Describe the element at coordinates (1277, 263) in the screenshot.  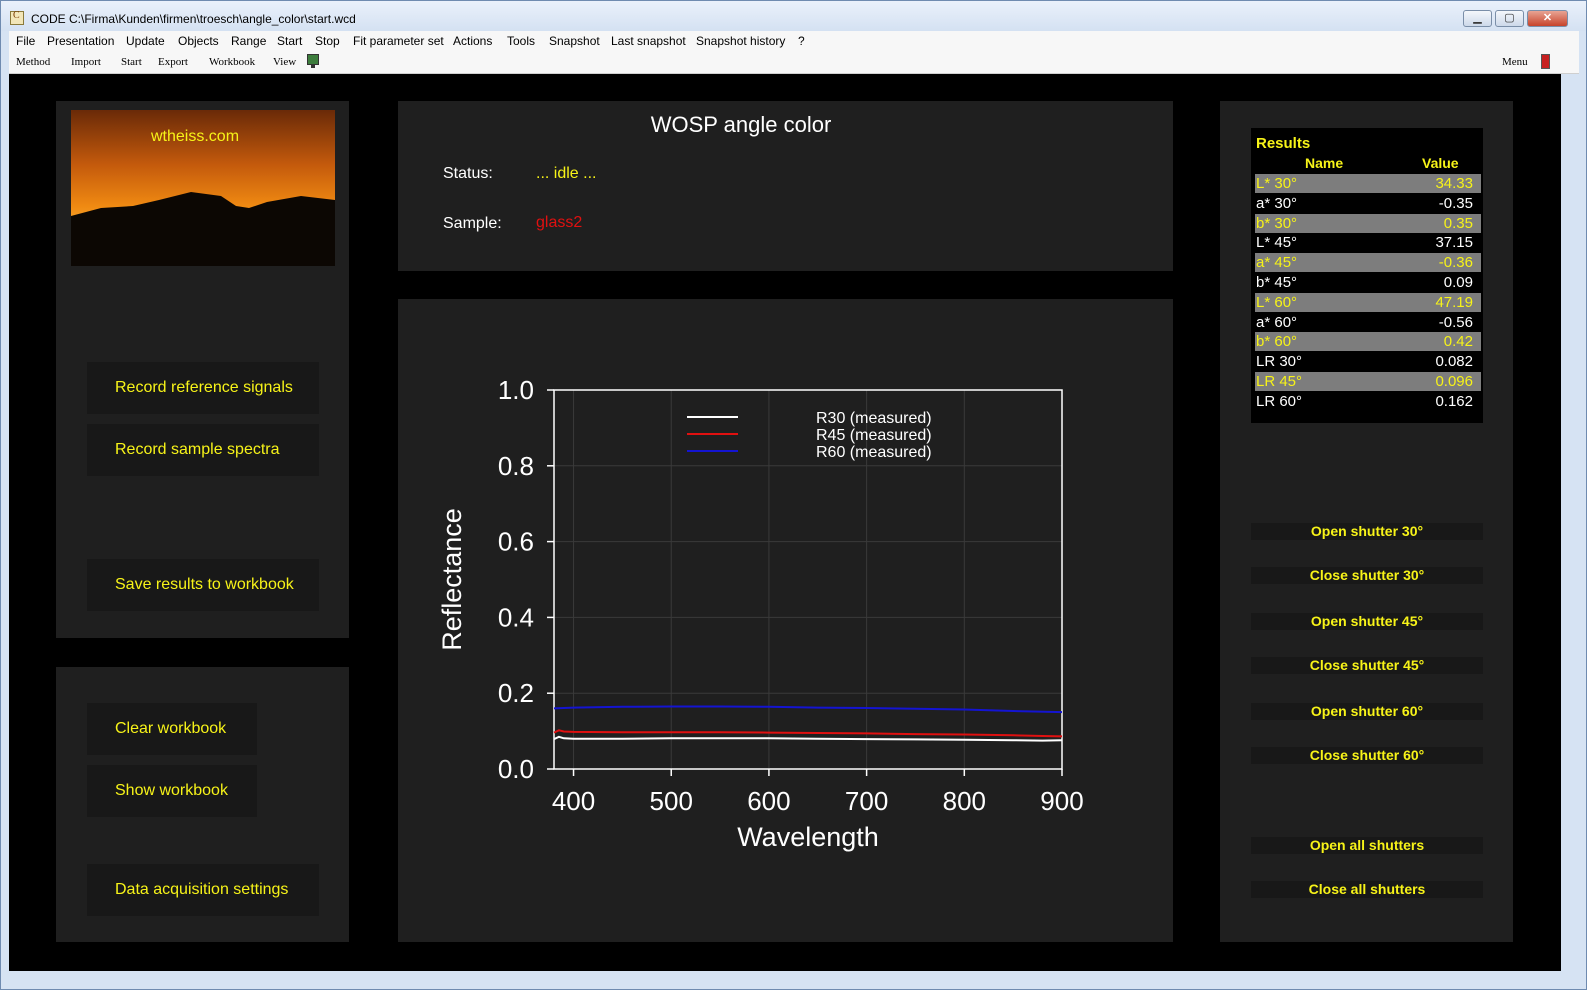
I see `result-name: a* 45°` at that location.